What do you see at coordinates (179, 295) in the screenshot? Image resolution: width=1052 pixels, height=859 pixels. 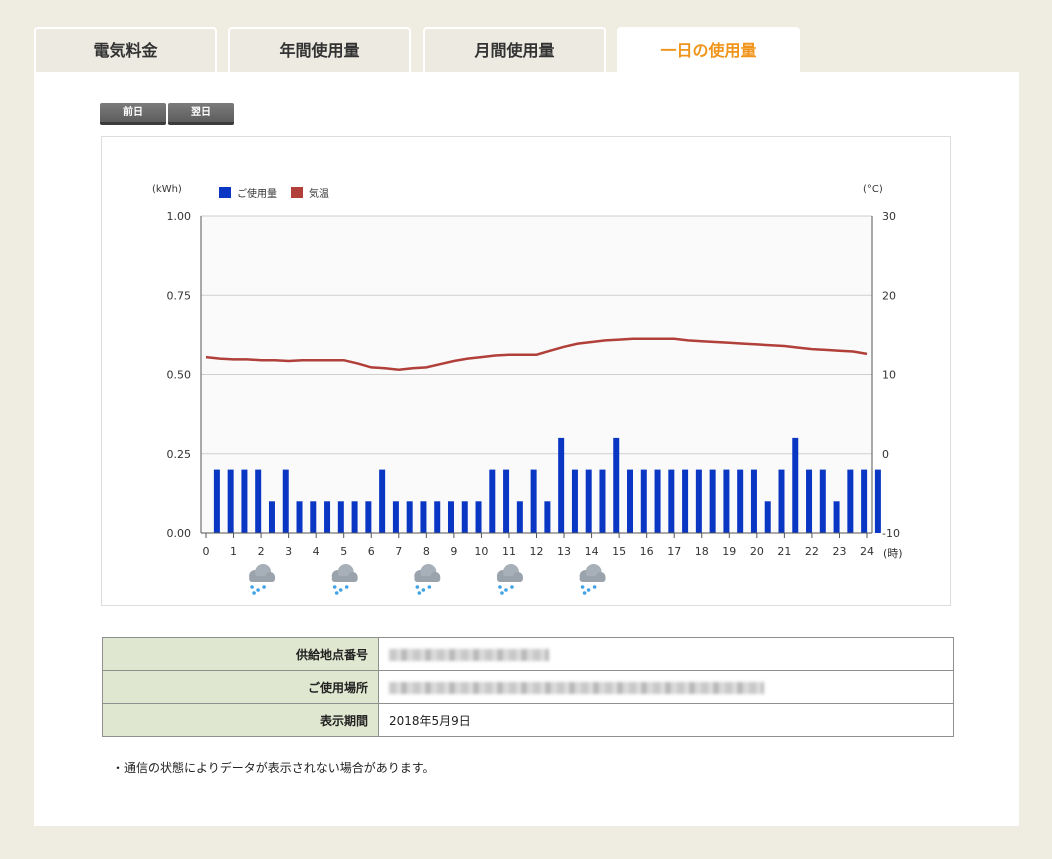 I see `left-tick-label: 0.75` at bounding box center [179, 295].